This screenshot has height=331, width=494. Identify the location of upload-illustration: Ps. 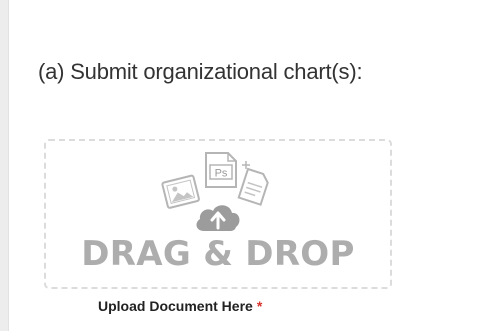
(220, 193).